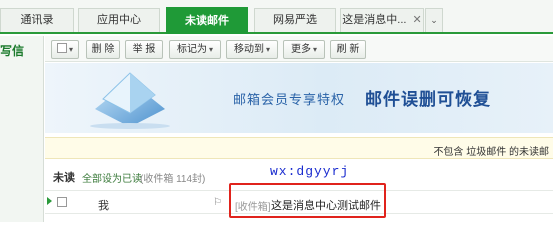 Image resolution: width=553 pixels, height=240 pixels. Describe the element at coordinates (144, 49) in the screenshot. I see `report-button: 举 报` at that location.